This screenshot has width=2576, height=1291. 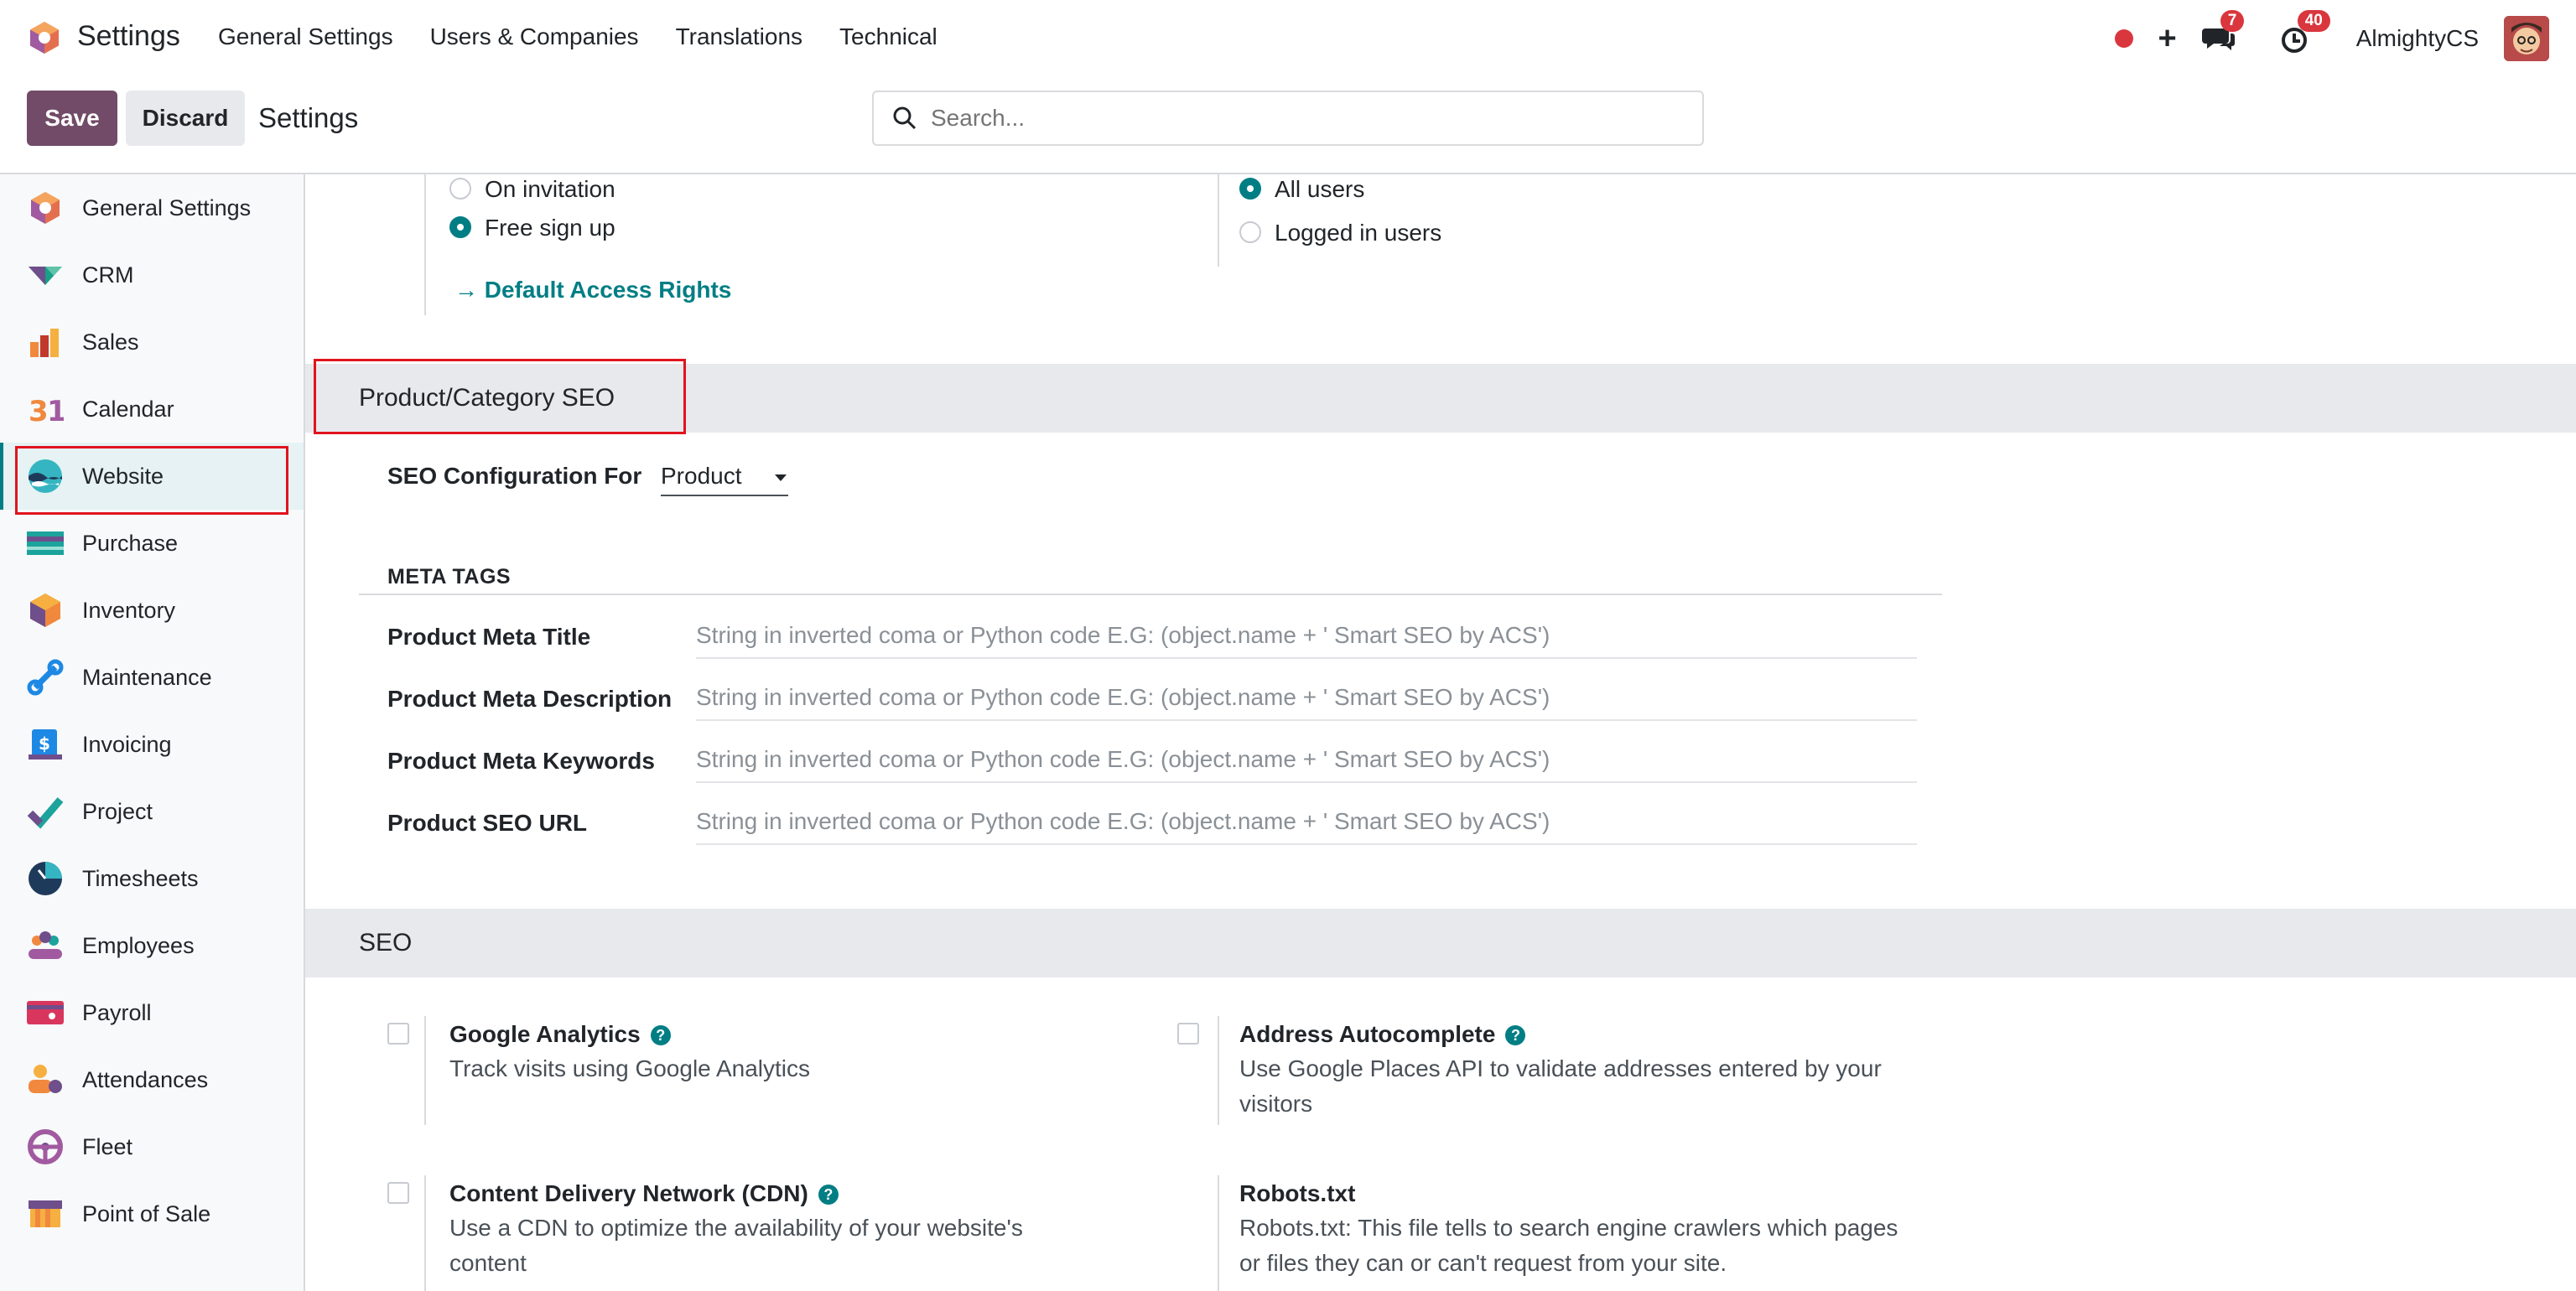 I want to click on employees-icon, so click(x=45, y=945).